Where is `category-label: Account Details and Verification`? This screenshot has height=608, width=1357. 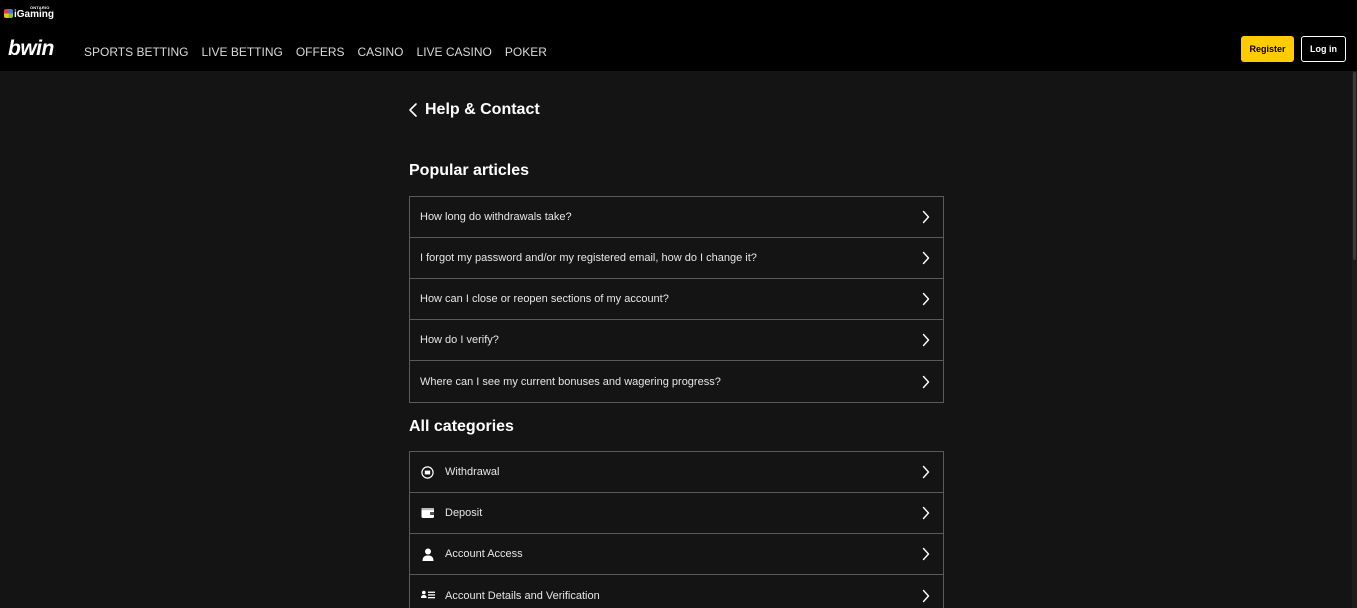
category-label: Account Details and Verification is located at coordinates (522, 595).